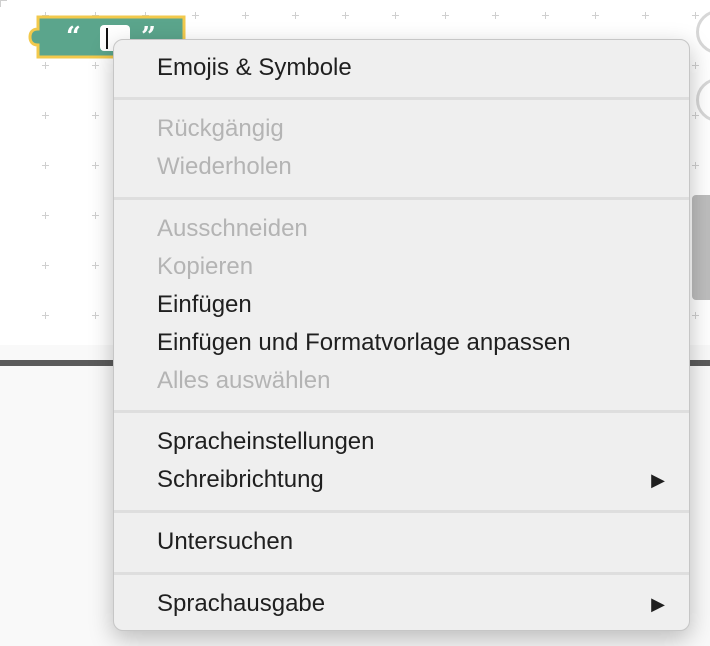 The image size is (710, 646). Describe the element at coordinates (224, 166) in the screenshot. I see `menu-item-label: Wiederholen` at that location.